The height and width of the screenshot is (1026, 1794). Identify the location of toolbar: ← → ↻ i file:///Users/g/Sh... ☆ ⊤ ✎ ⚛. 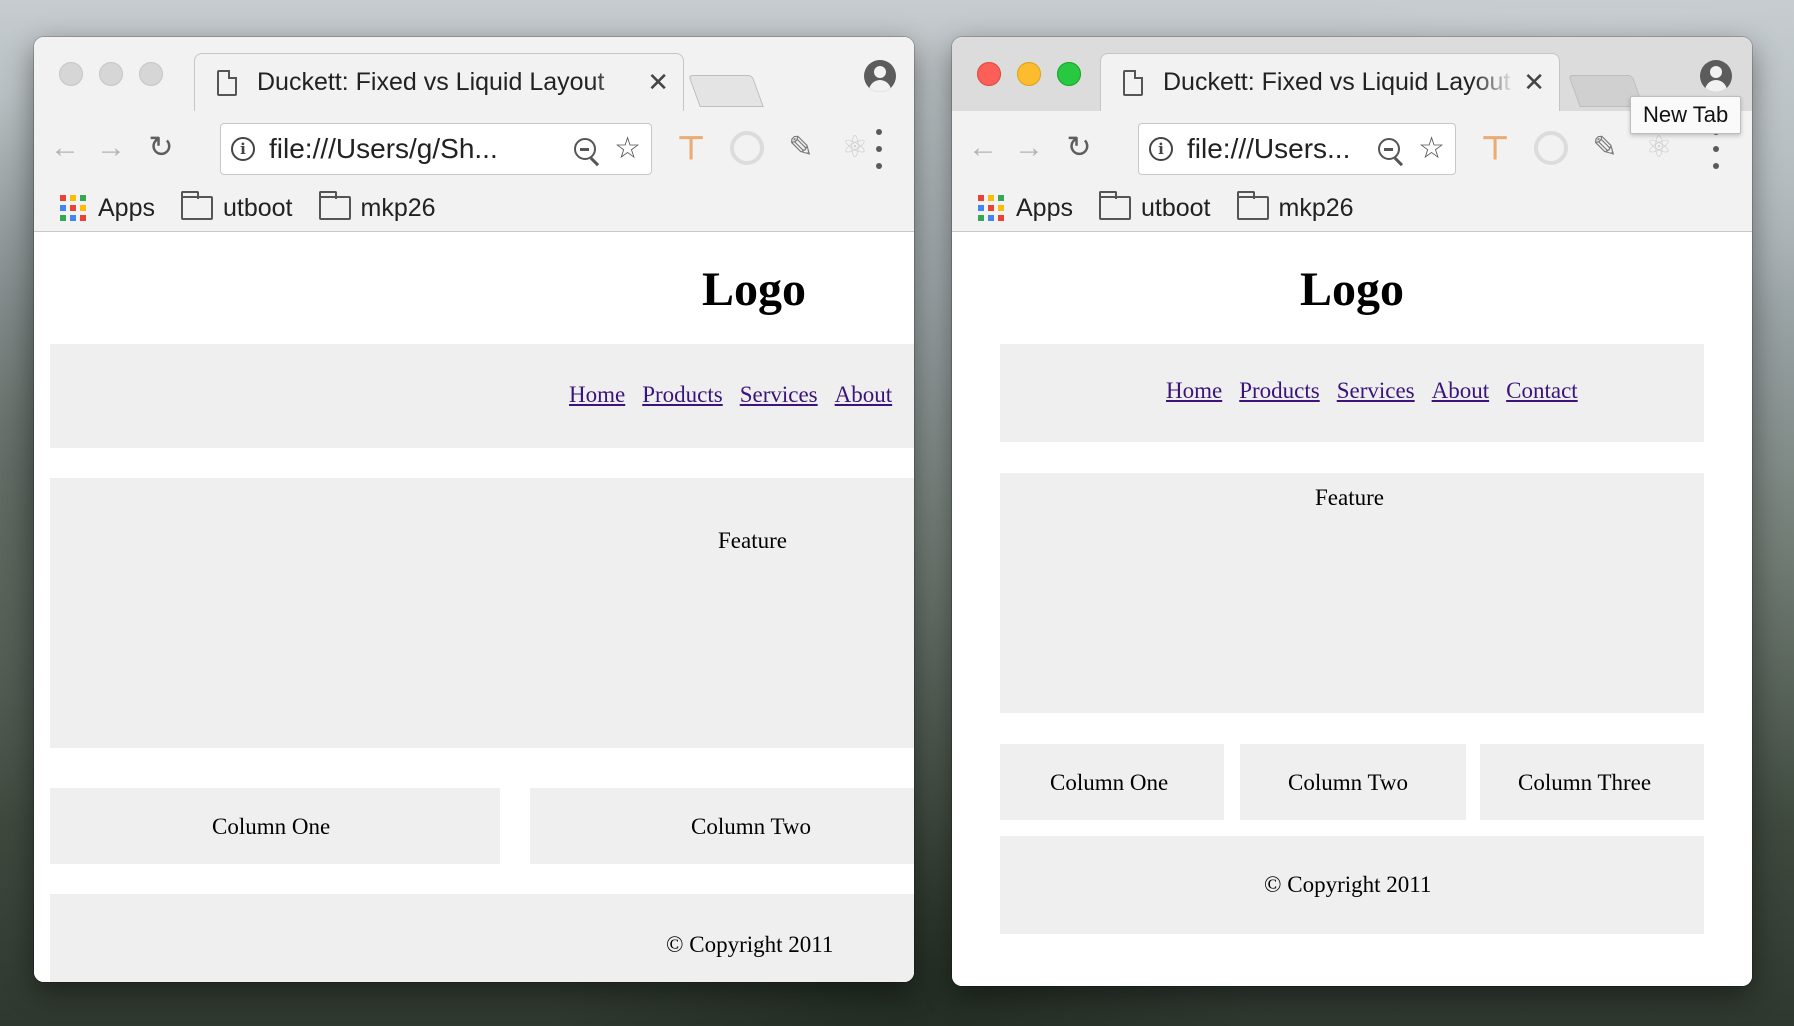
(474, 148).